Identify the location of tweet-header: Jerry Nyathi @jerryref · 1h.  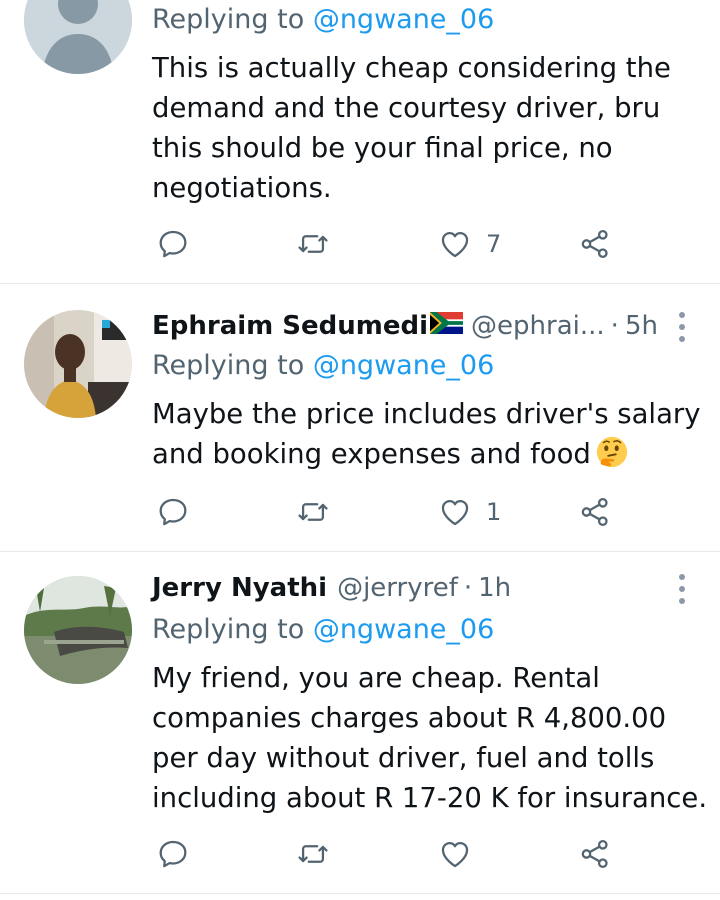
(406, 588).